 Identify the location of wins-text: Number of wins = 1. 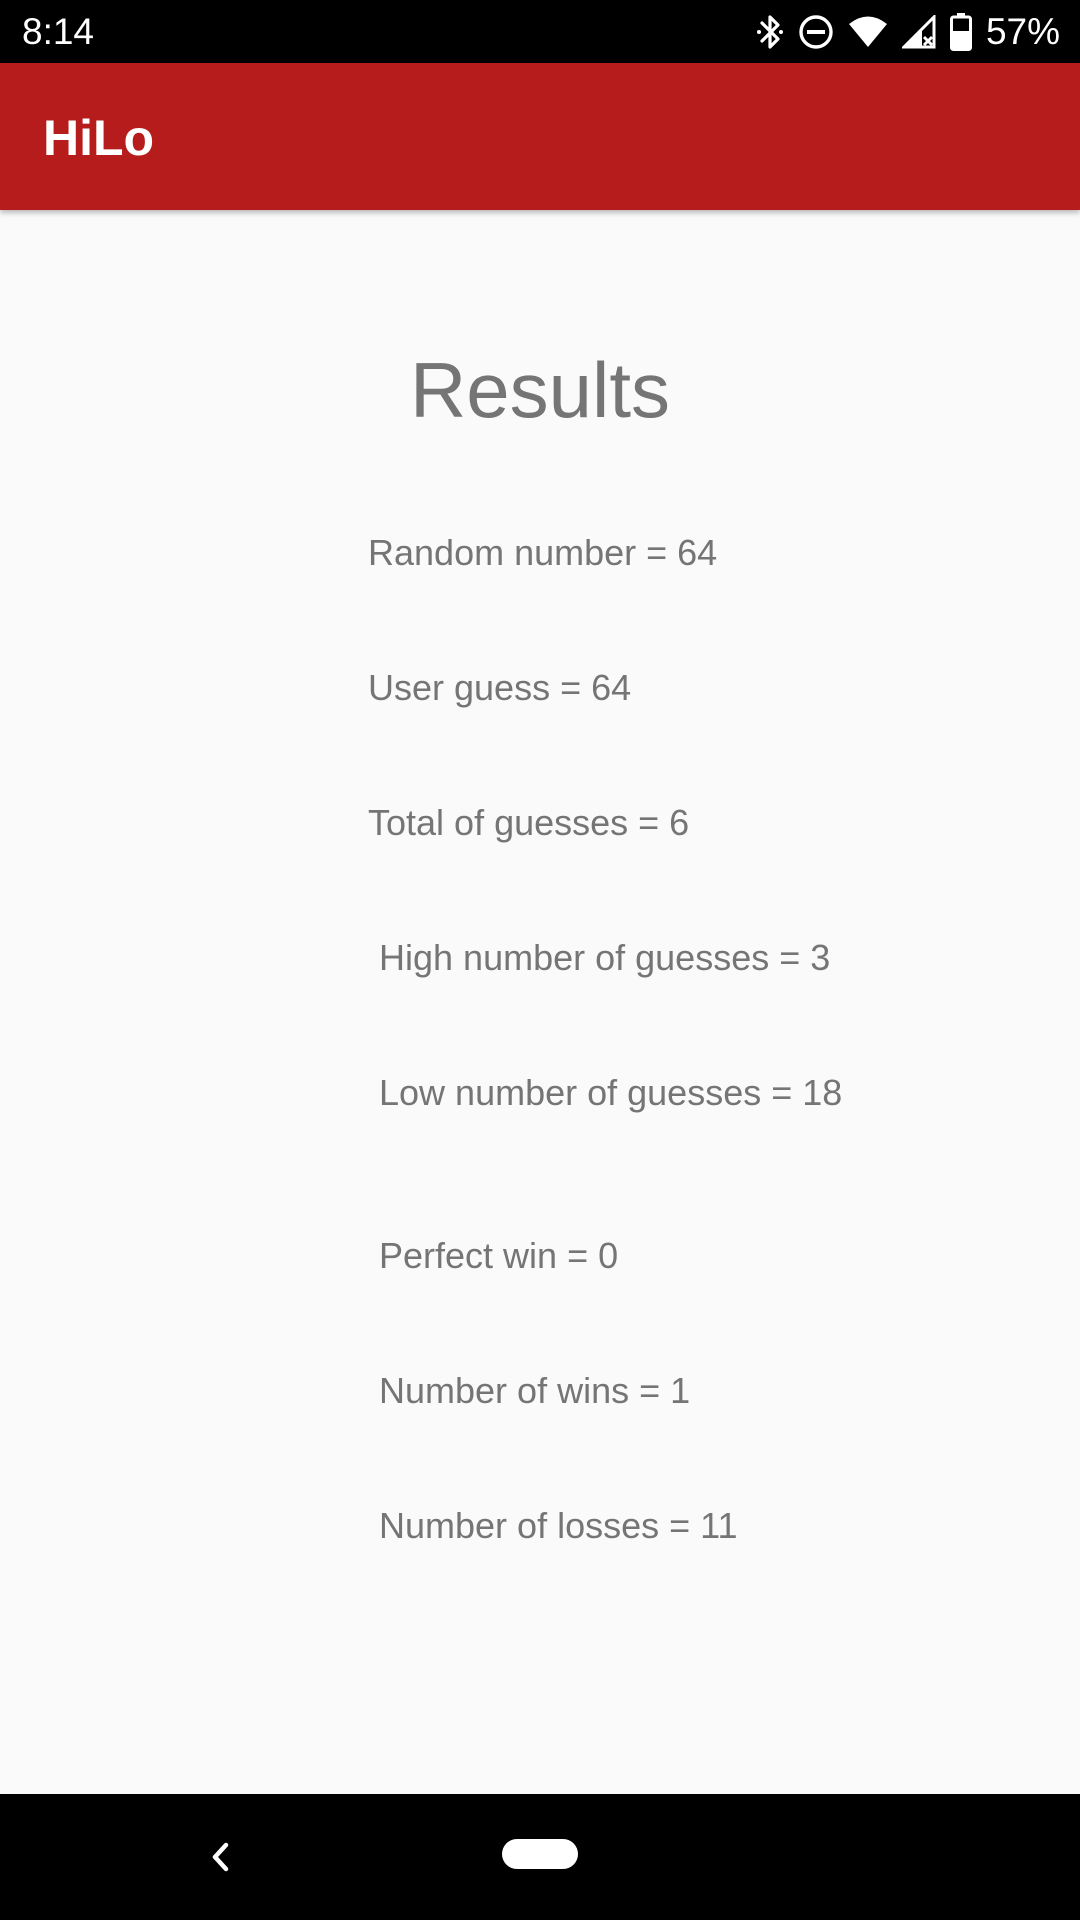
(535, 1390).